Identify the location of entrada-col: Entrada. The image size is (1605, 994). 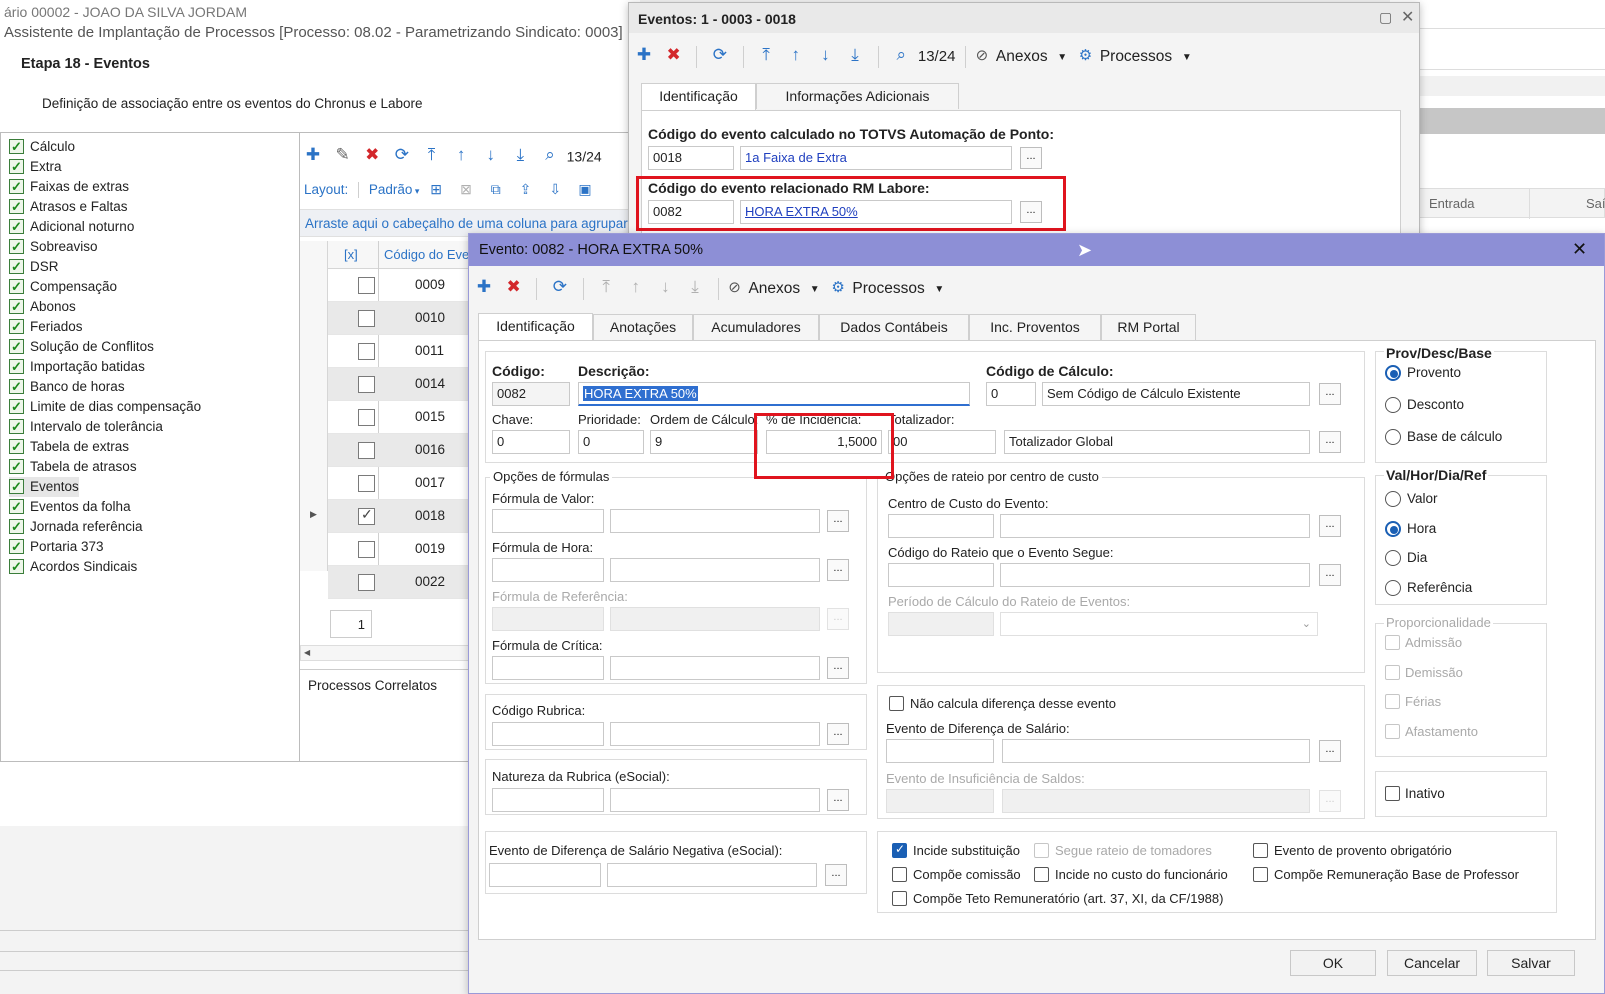
(1452, 203).